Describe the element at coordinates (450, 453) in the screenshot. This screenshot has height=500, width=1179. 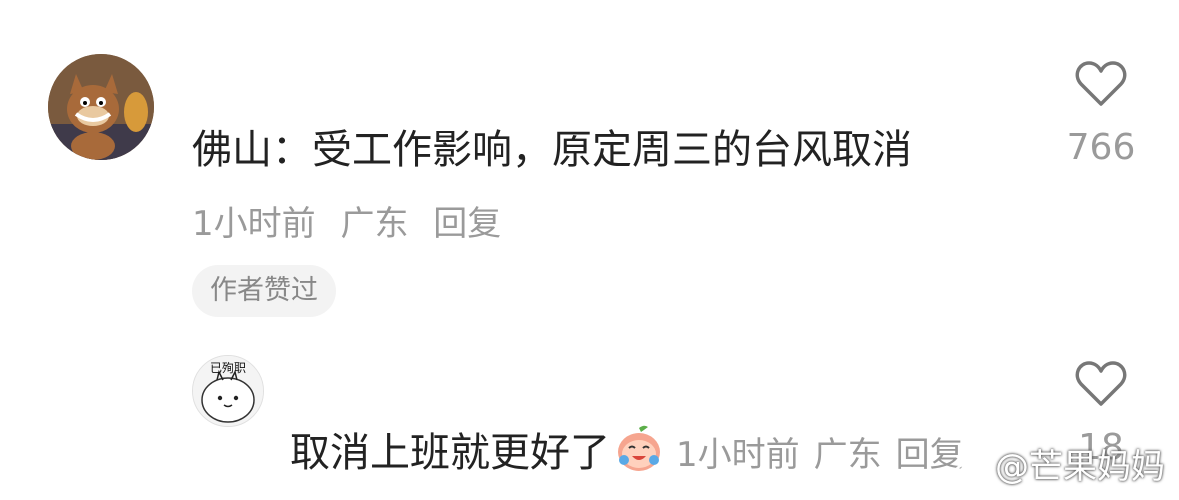
I see `comment-text: 取消上班就更好了` at that location.